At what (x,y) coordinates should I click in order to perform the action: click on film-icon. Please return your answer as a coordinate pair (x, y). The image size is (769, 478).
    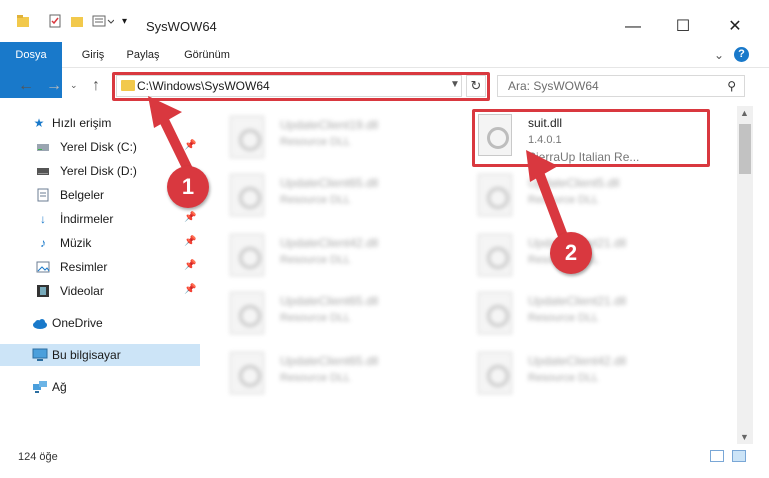
    Looking at the image, I should click on (43, 291).